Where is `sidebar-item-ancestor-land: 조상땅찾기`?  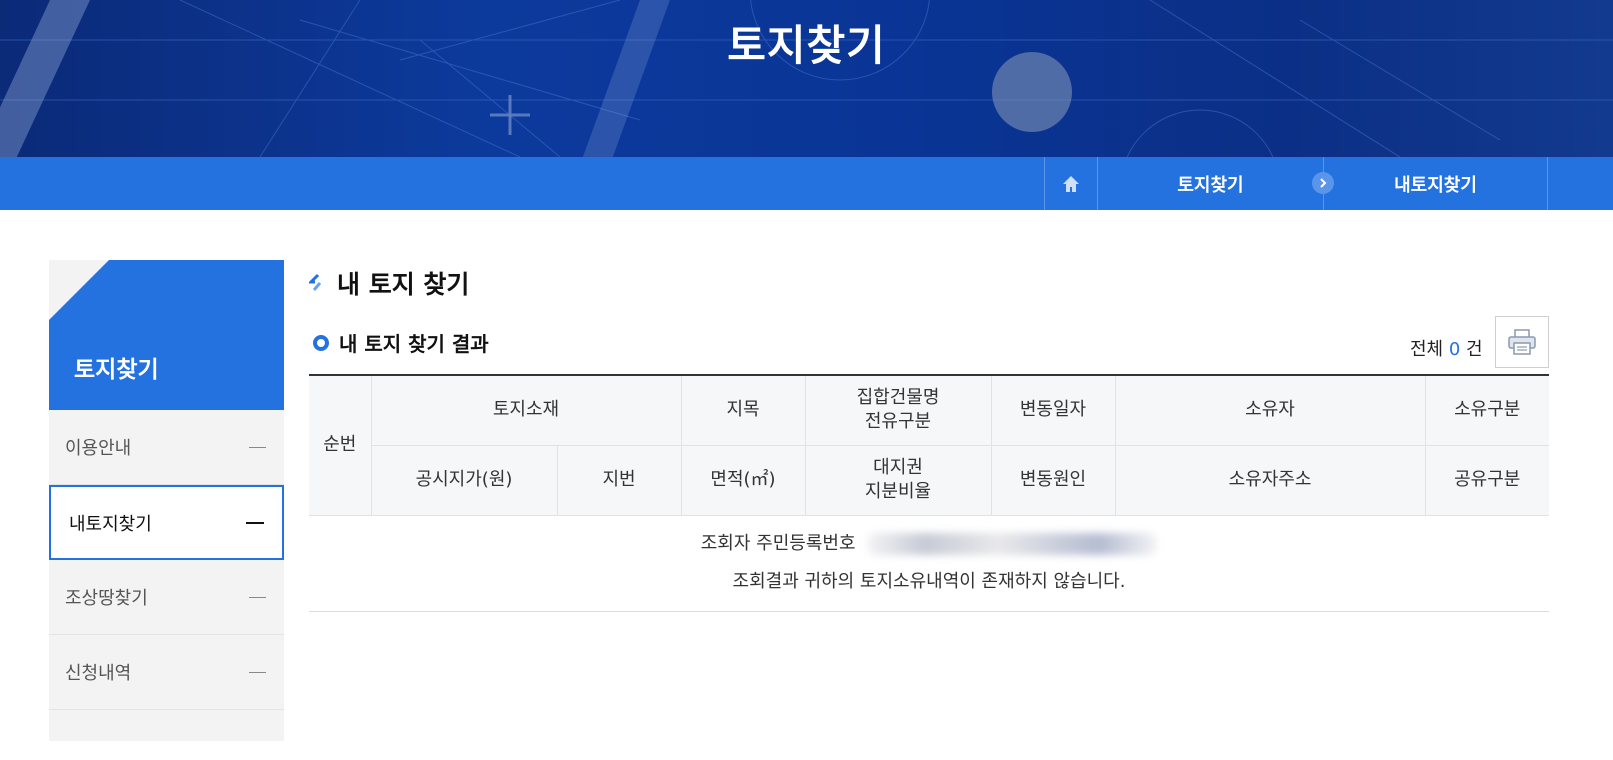
sidebar-item-ancestor-land: 조상땅찾기 is located at coordinates (166, 597).